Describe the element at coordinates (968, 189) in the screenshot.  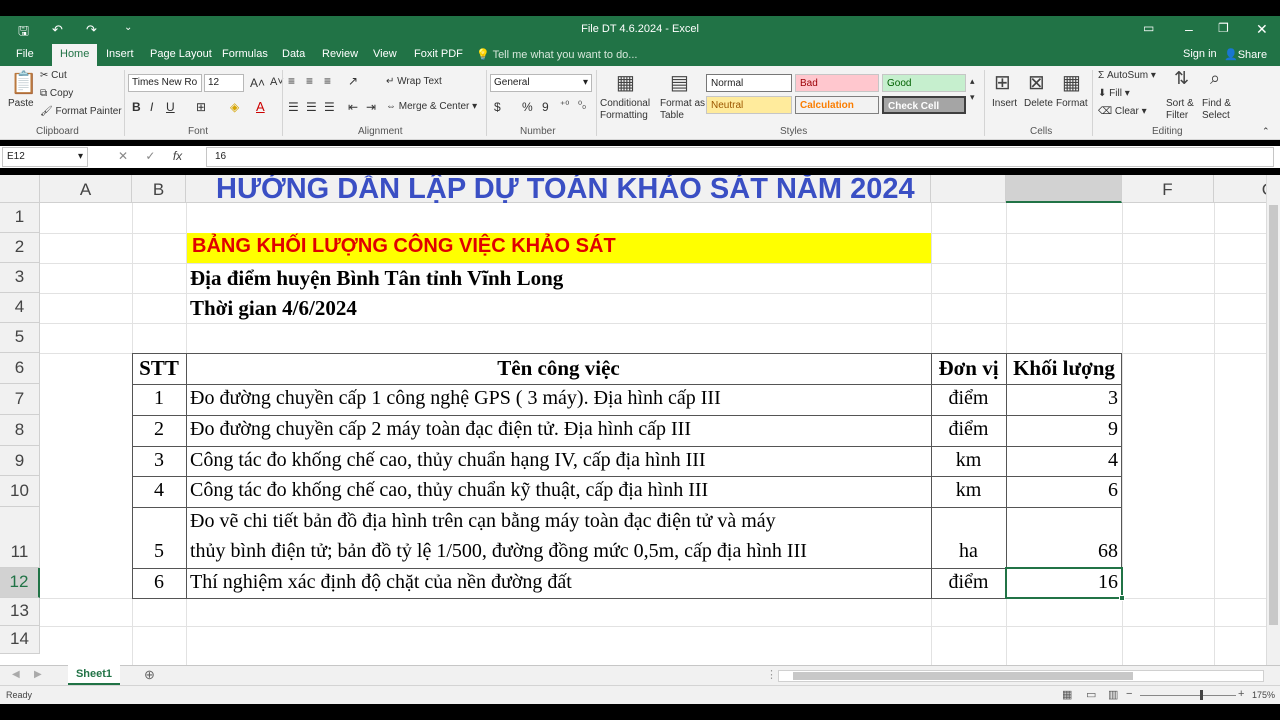
I see `column-header-d` at that location.